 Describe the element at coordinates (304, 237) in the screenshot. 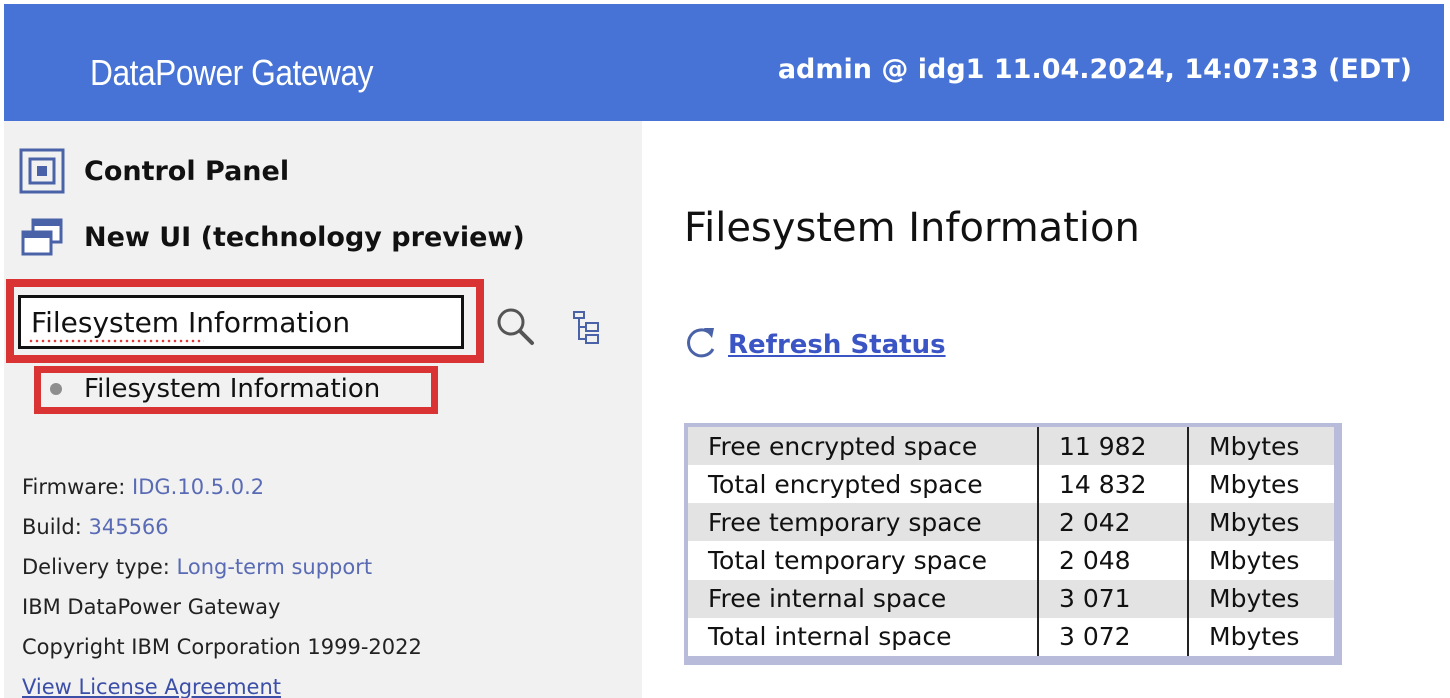

I see `new-ui-label: New UI (technology preview)` at that location.